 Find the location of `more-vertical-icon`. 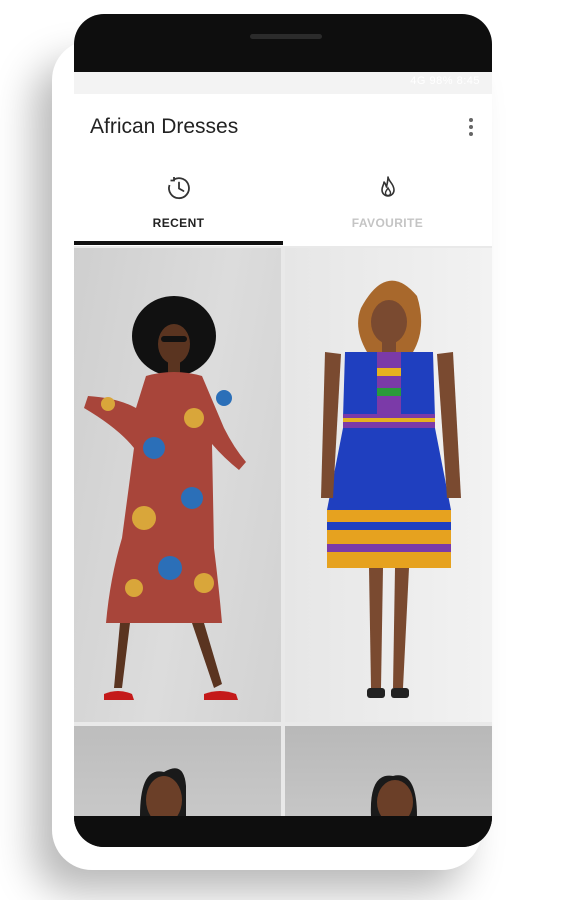

more-vertical-icon is located at coordinates (471, 127).